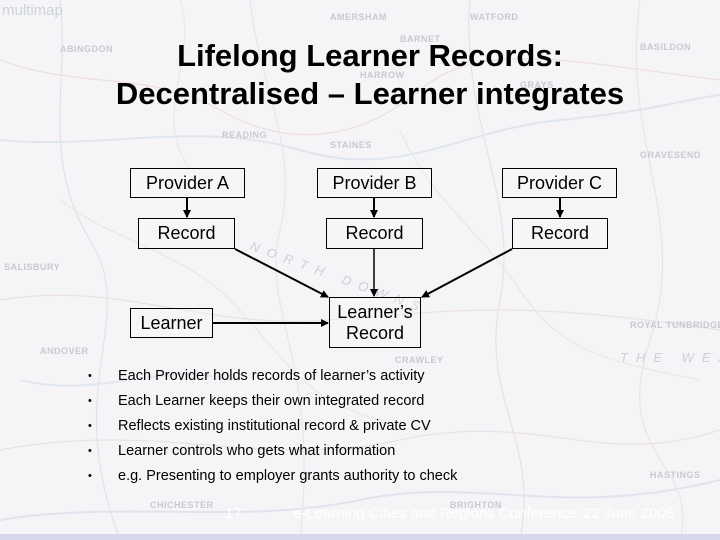 The image size is (720, 540). I want to click on provider-b-box: Provider B, so click(374, 183).